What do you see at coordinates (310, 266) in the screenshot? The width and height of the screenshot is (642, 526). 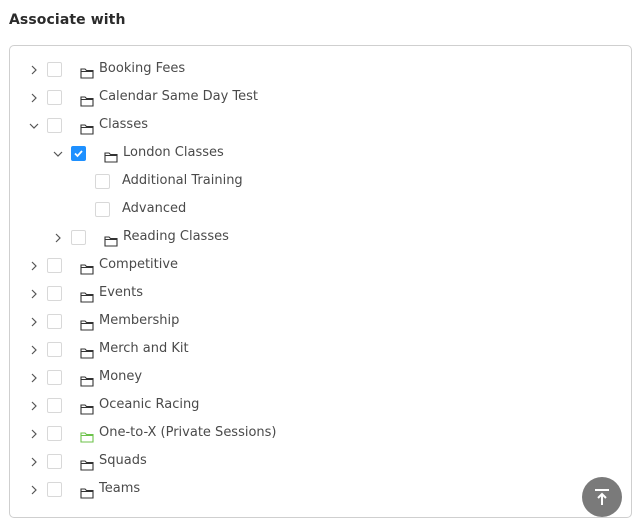 I see `tree-item: Competitive` at bounding box center [310, 266].